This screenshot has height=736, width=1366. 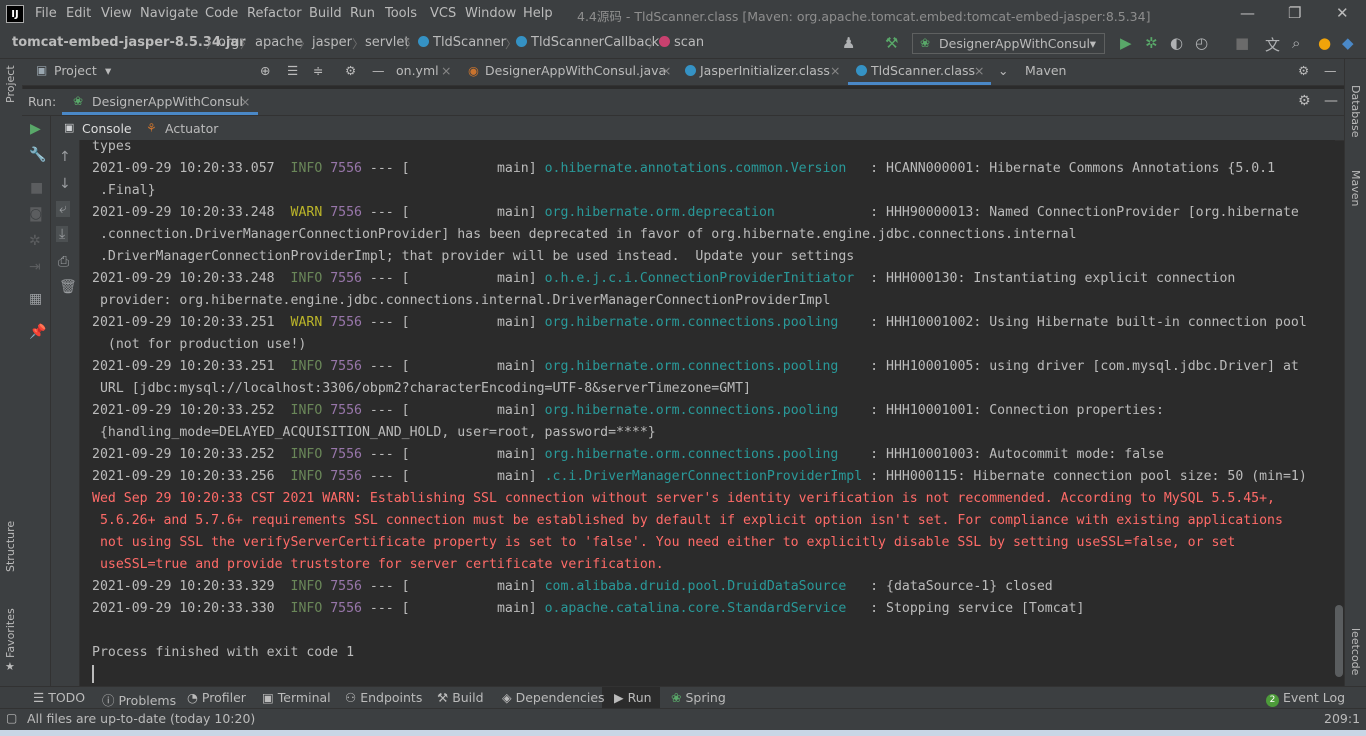 What do you see at coordinates (78, 13) in the screenshot?
I see `menu-edit: Edit` at bounding box center [78, 13].